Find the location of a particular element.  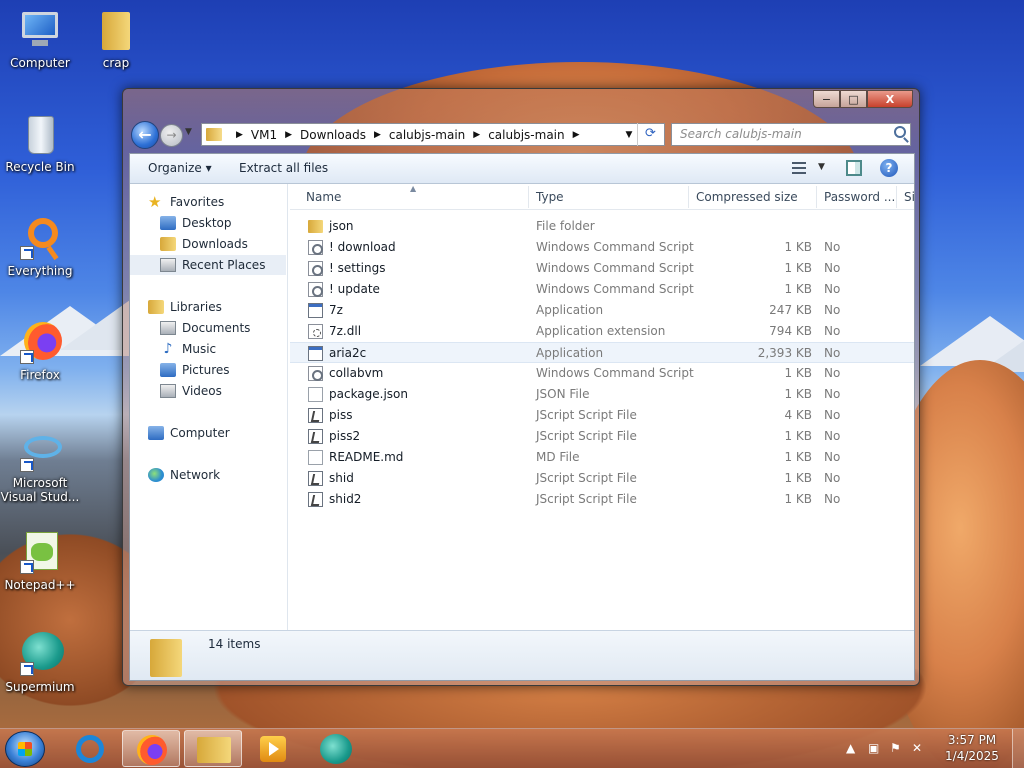

file-row: shid JScript Script File 1 KB No is located at coordinates (602, 478).